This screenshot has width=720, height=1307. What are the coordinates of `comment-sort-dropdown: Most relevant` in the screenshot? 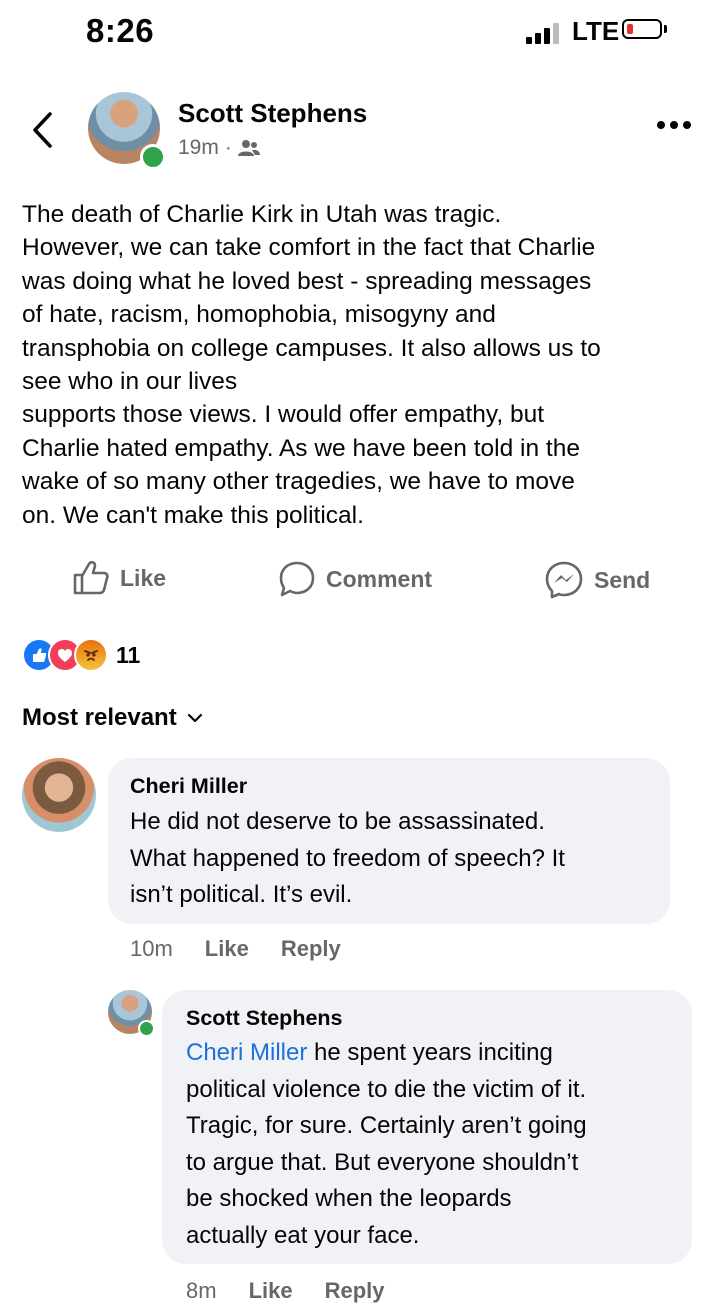 It's located at (112, 718).